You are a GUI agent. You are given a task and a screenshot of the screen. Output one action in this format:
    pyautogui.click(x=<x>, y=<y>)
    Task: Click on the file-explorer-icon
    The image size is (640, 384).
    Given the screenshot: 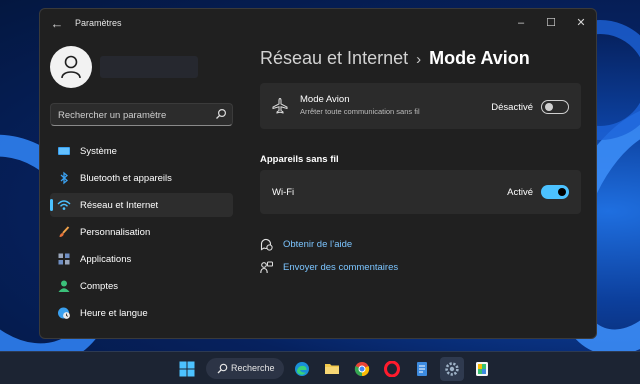 What is the action you would take?
    pyautogui.click(x=332, y=369)
    